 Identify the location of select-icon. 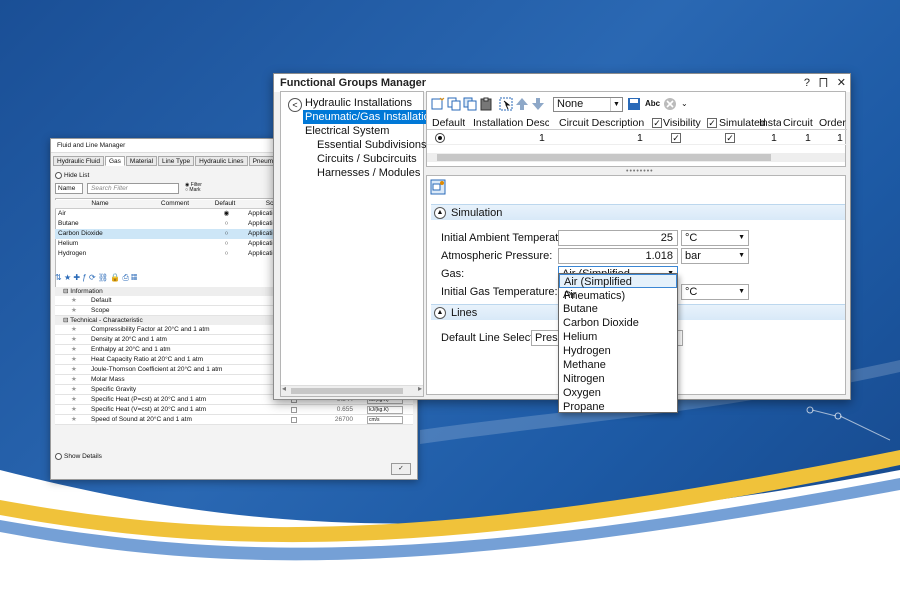
(506, 104).